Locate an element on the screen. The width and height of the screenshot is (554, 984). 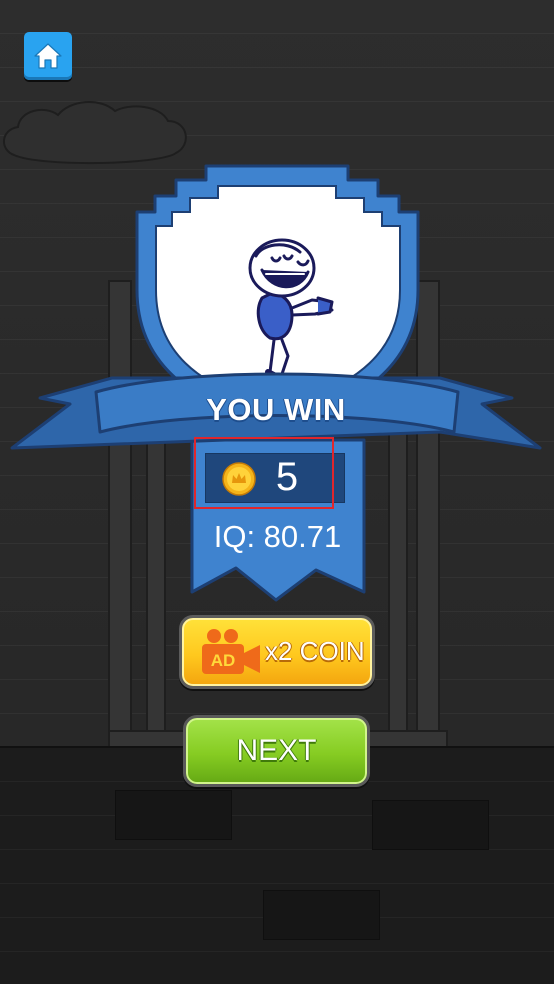
coin-highlight-box is located at coordinates (264, 473).